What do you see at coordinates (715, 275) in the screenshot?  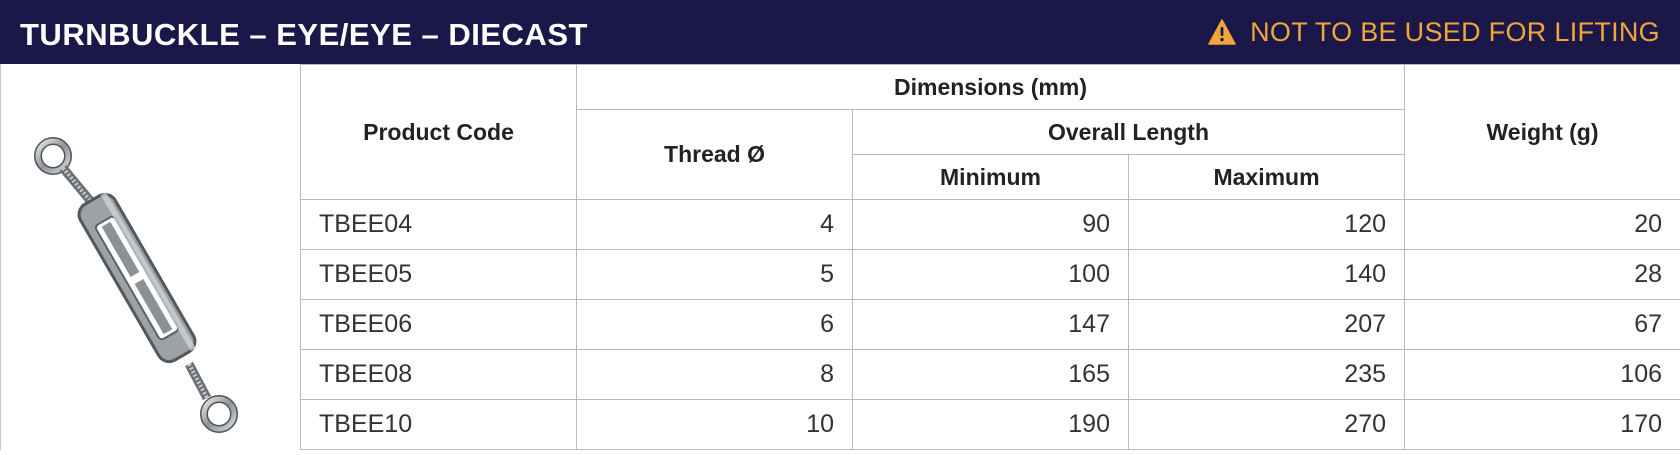 I see `cell-thread: 5` at bounding box center [715, 275].